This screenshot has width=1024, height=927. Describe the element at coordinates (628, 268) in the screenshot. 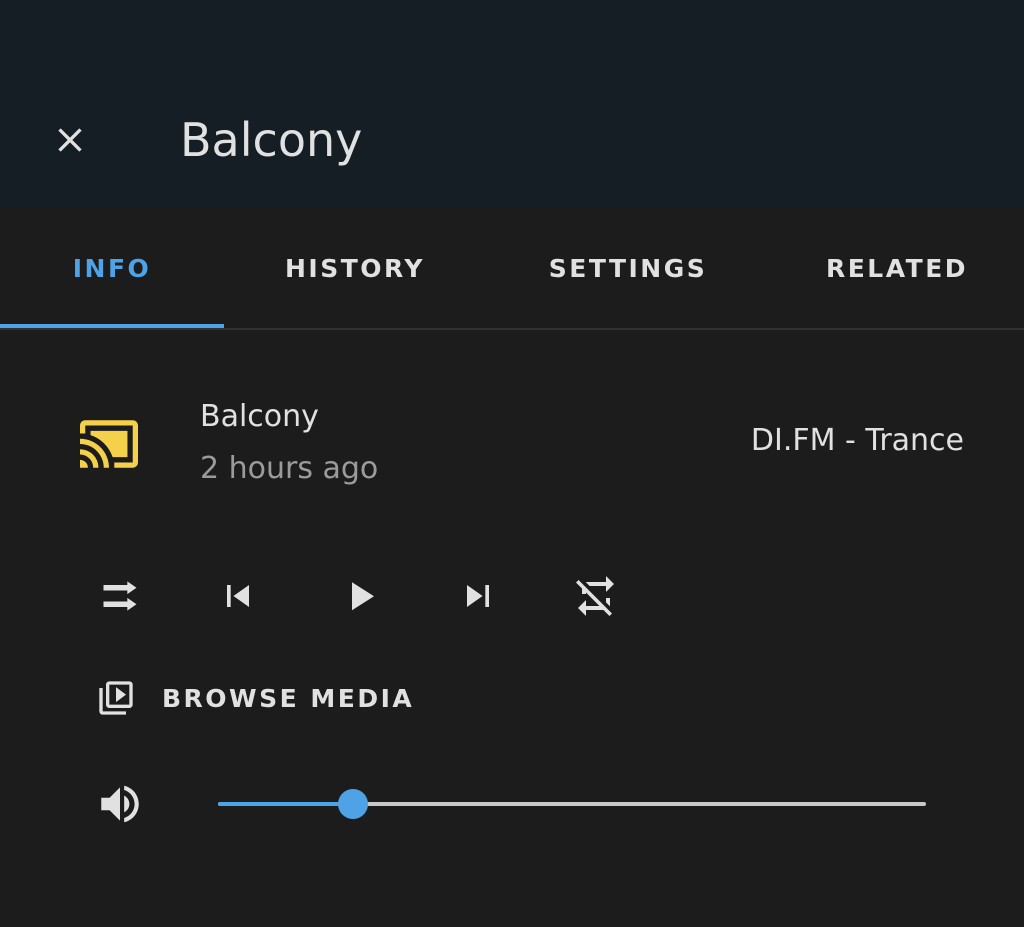

I see `tab-settings: SETTINGS` at that location.